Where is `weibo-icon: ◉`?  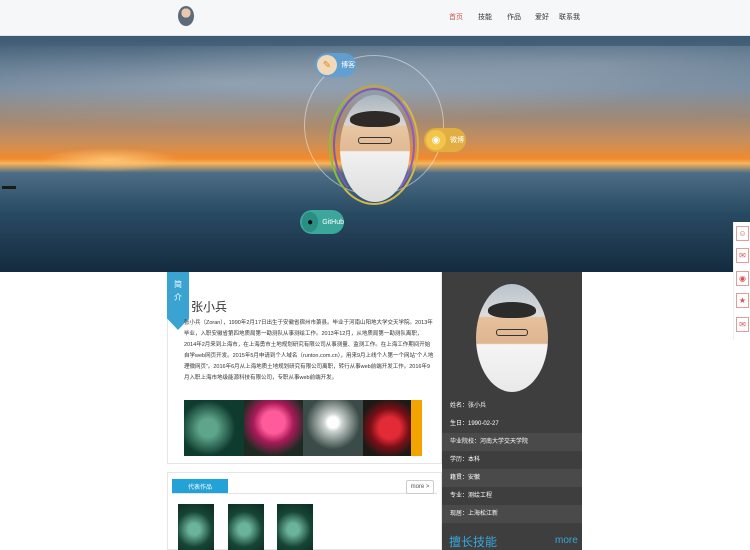
weibo-icon: ◉ is located at coordinates (436, 140).